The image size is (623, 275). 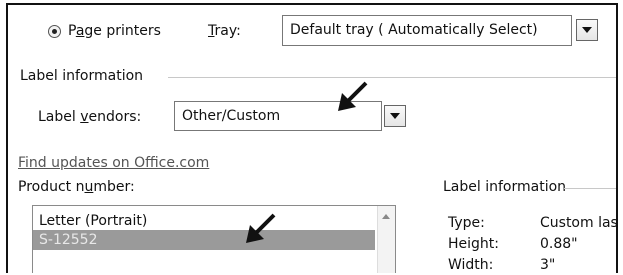 I want to click on page-printers-radio, so click(x=54, y=31).